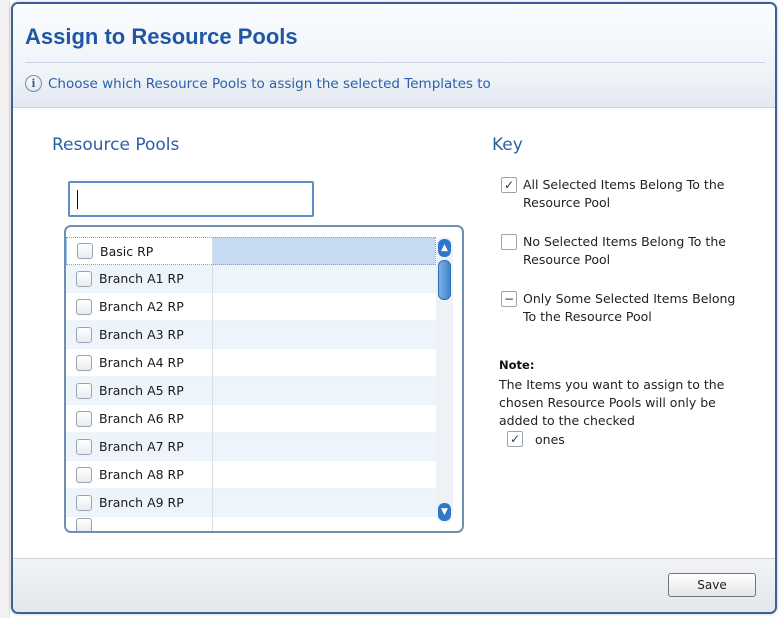  What do you see at coordinates (509, 242) in the screenshot?
I see `empty-box-icon` at bounding box center [509, 242].